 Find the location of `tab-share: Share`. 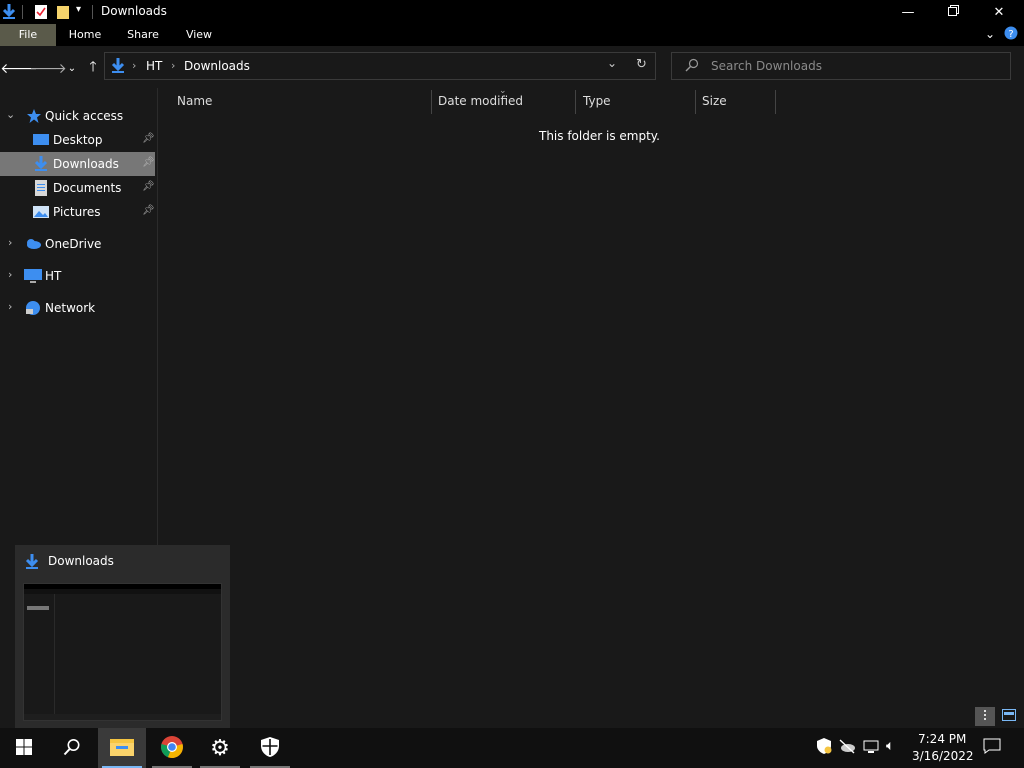

tab-share: Share is located at coordinates (143, 35).